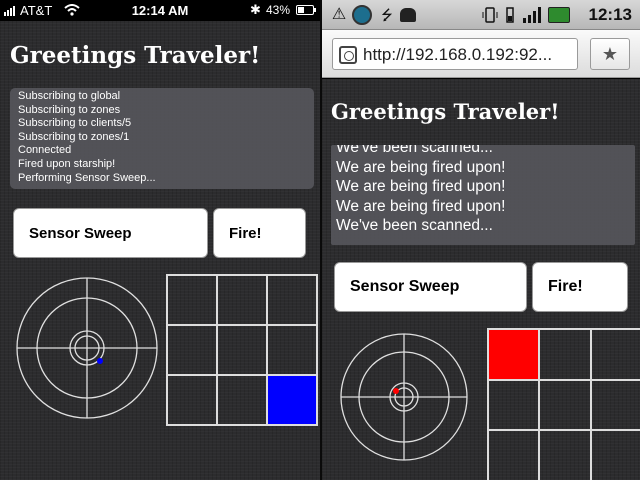 The image size is (640, 480). I want to click on log-line: Subscribing to zones/1, so click(74, 136).